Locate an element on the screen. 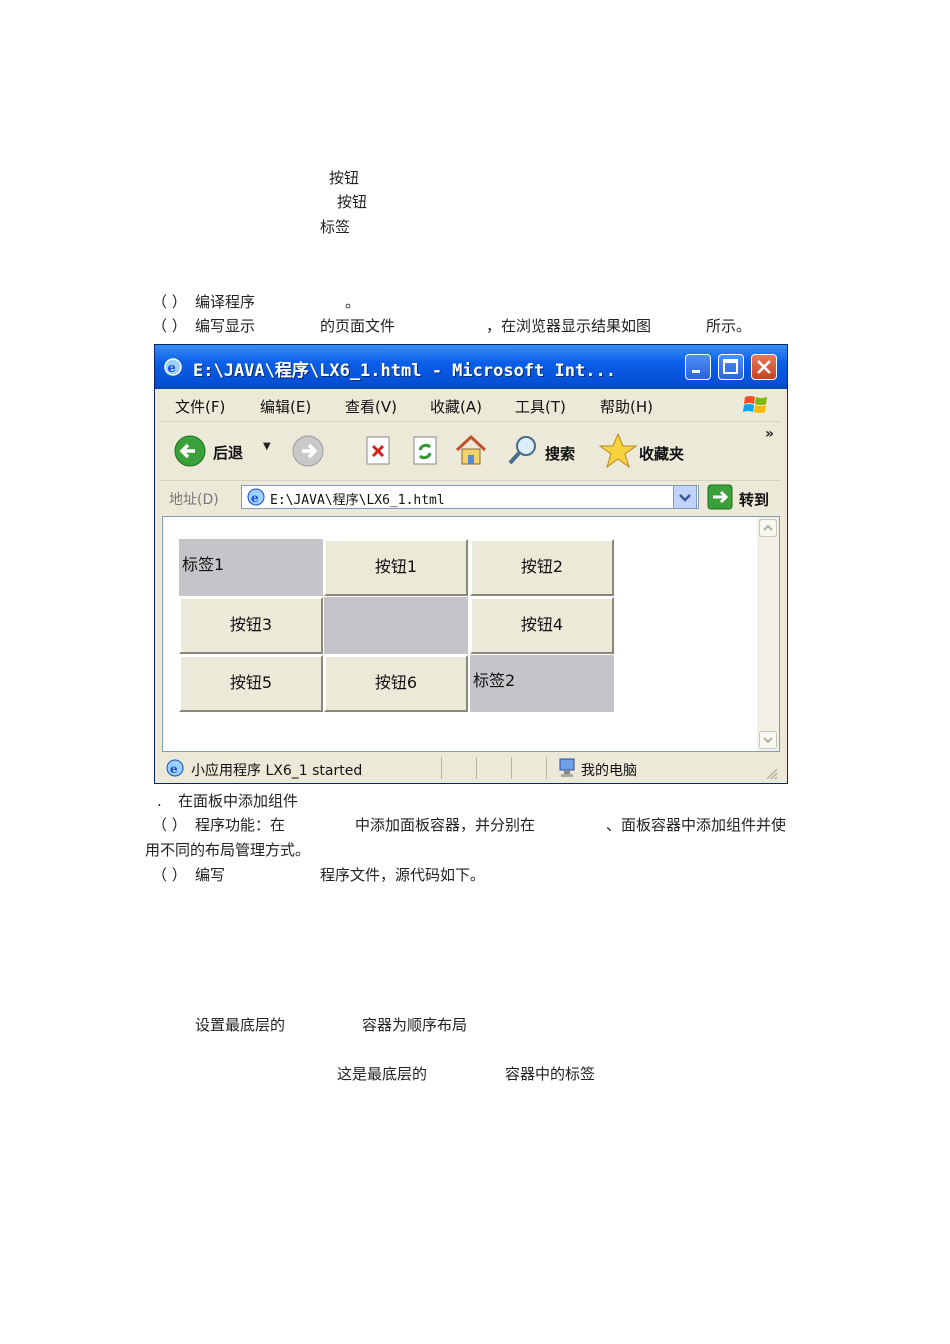  maximize-icon is located at coordinates (730, 366).